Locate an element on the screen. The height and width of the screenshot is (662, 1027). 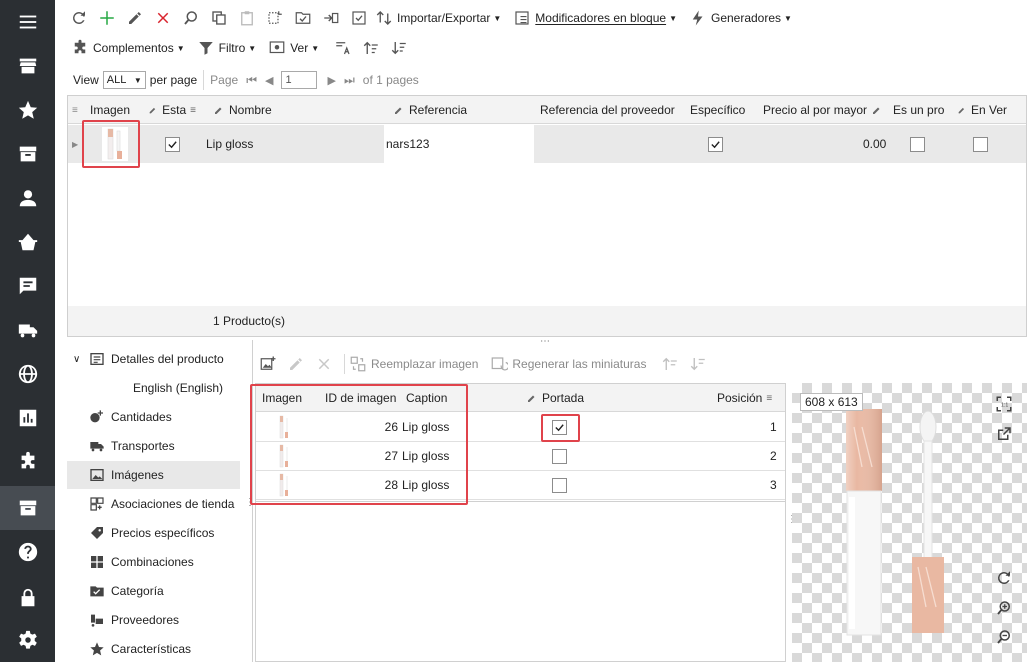
col-name: Nombre is located at coordinates (242, 110).